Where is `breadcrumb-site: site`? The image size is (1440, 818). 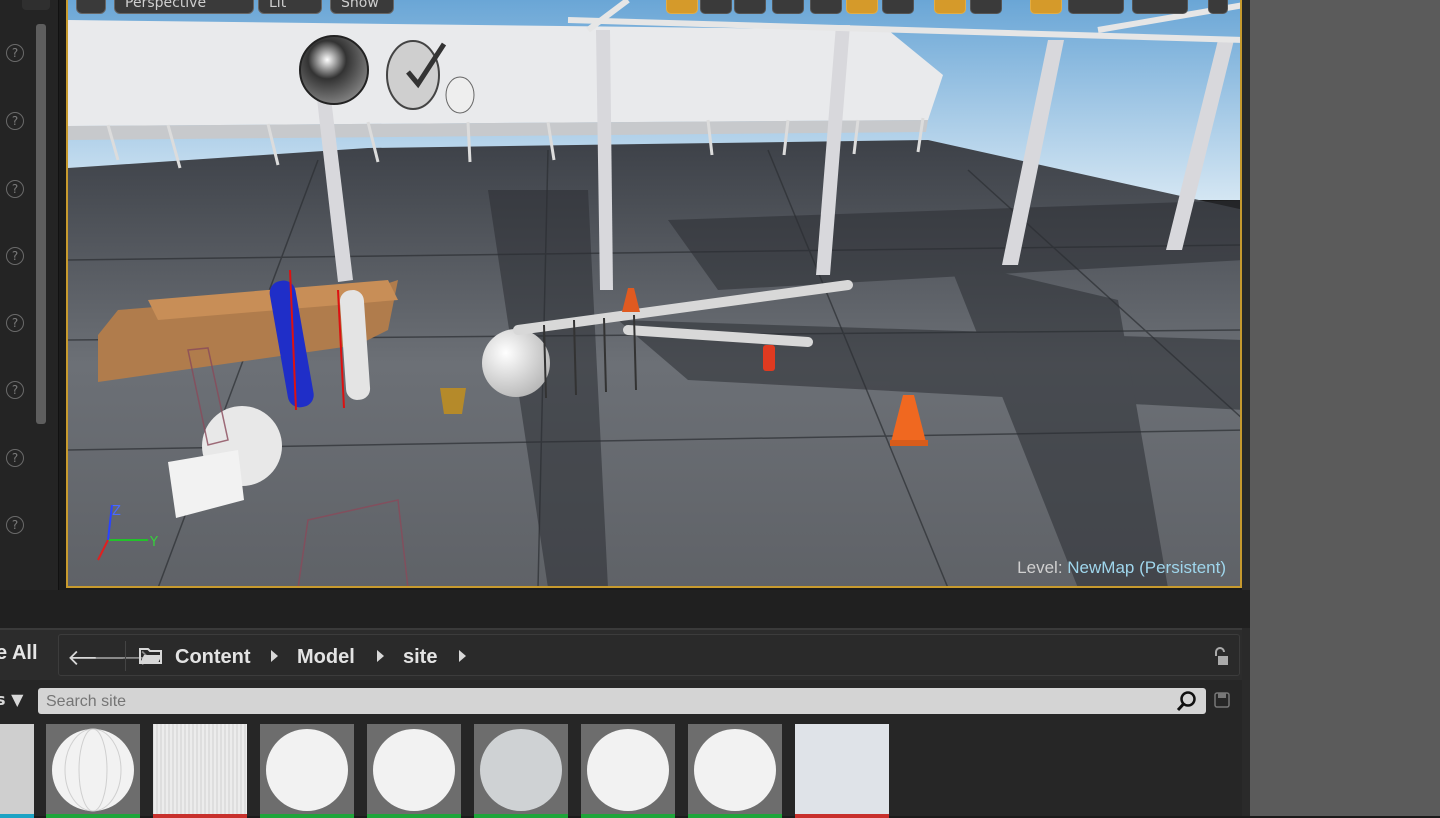
breadcrumb-site: site is located at coordinates (420, 657).